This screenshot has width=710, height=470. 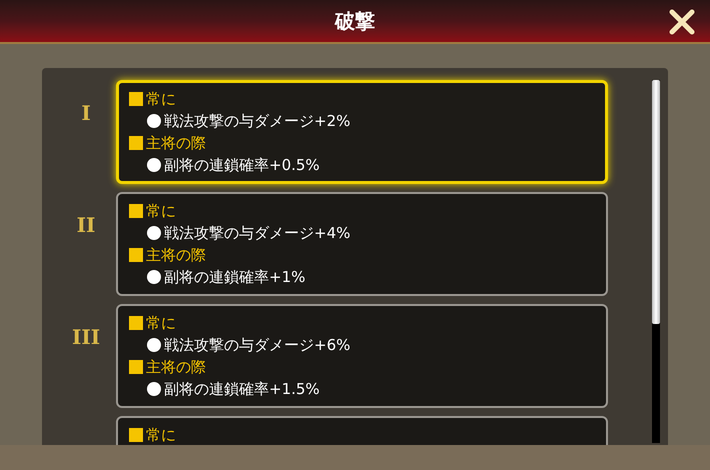 I want to click on effect-text: 副将の連鎖確率+1.5%, so click(x=242, y=389).